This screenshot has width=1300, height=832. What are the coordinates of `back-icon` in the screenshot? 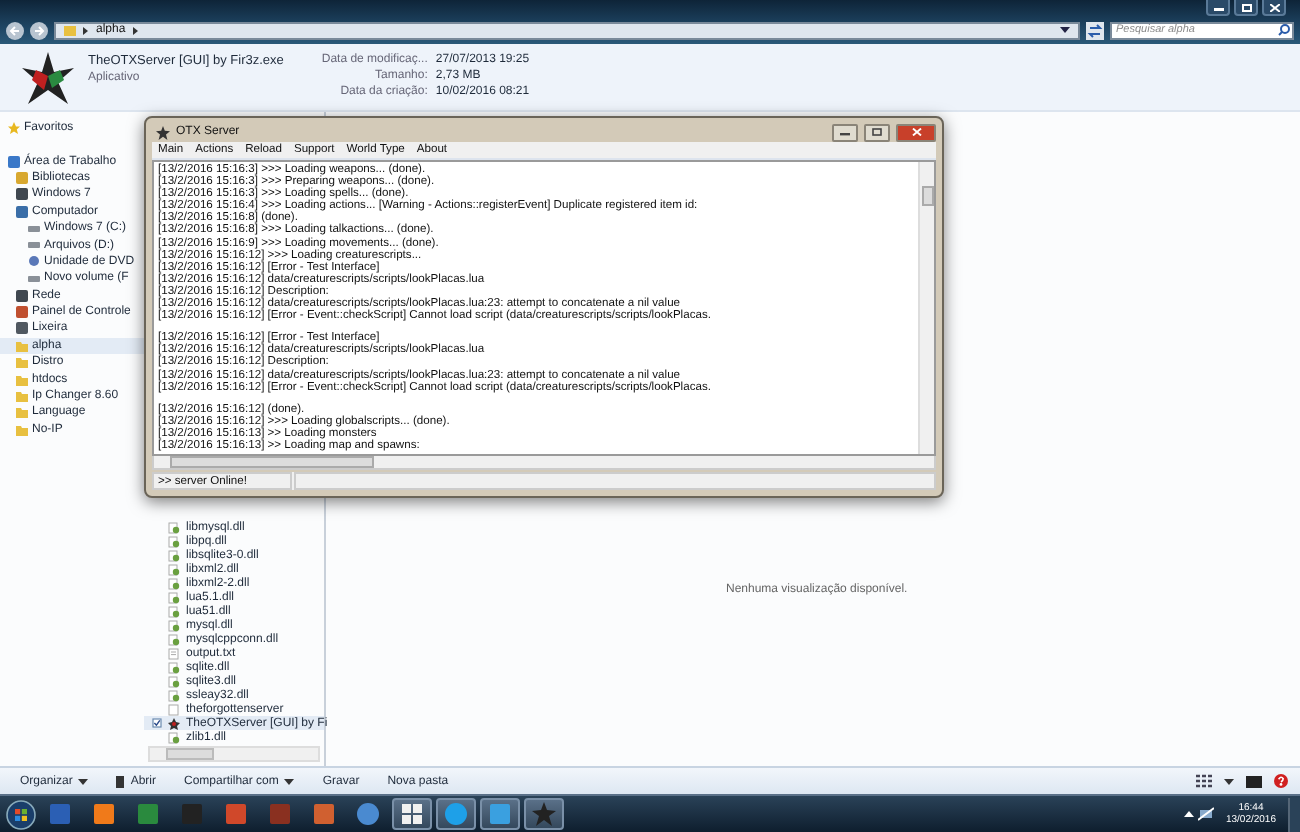 It's located at (15, 30).